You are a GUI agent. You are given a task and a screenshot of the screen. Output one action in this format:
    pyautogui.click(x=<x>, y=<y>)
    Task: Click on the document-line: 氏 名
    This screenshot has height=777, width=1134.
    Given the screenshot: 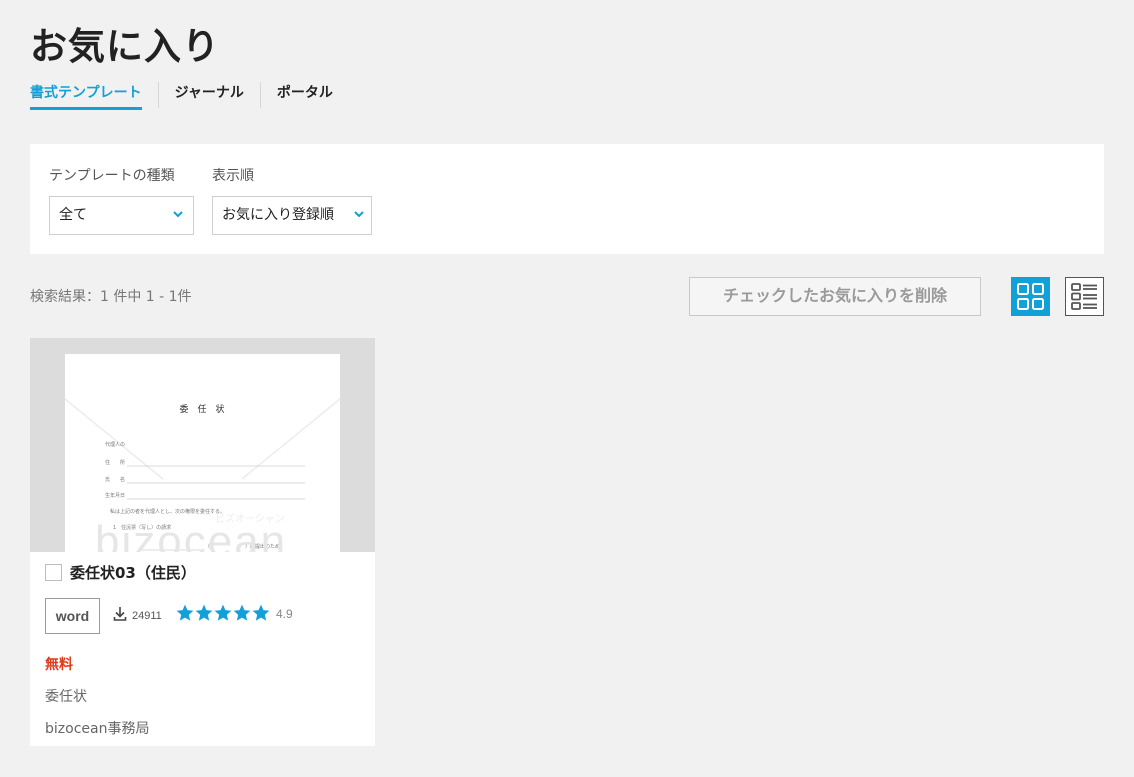 What is the action you would take?
    pyautogui.click(x=115, y=479)
    